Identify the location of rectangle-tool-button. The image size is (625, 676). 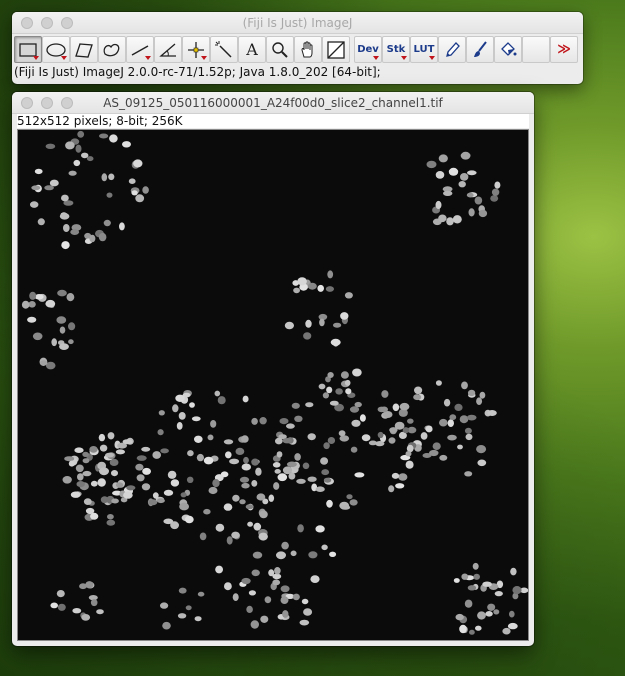
(28, 49).